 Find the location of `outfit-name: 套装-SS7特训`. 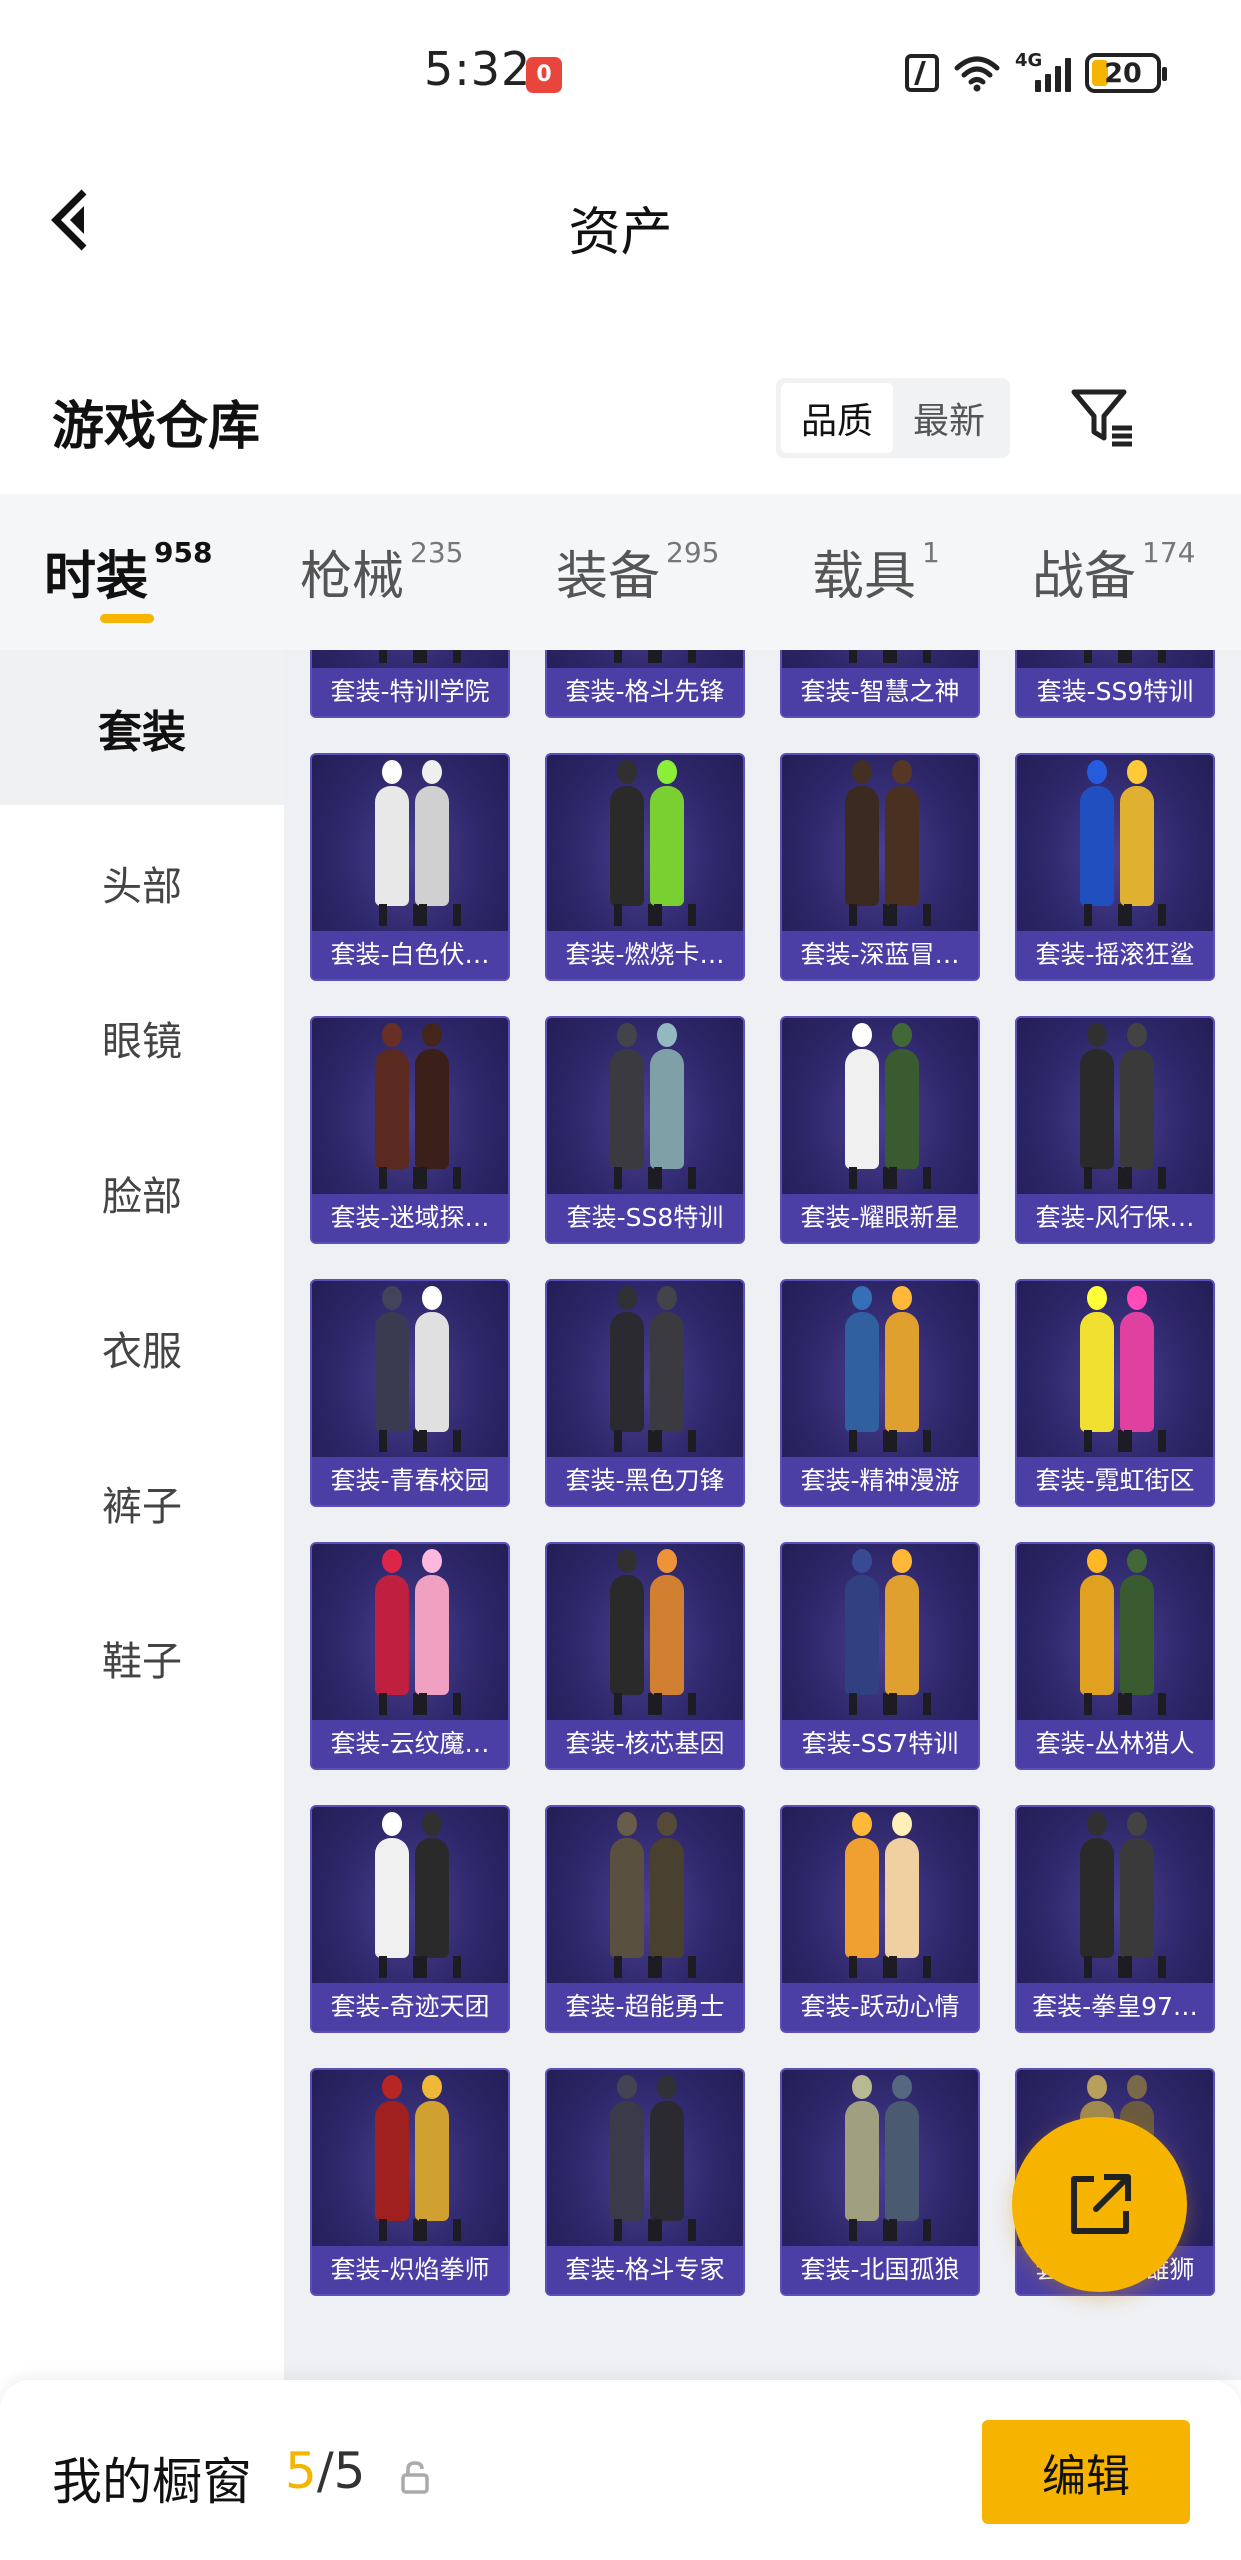

outfit-name: 套装-SS7特训 is located at coordinates (880, 1744).